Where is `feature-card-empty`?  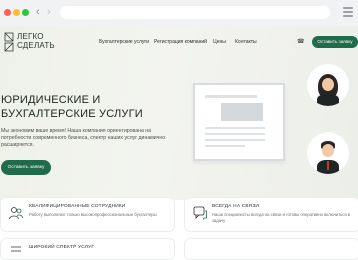 feature-card-empty is located at coordinates (271, 249).